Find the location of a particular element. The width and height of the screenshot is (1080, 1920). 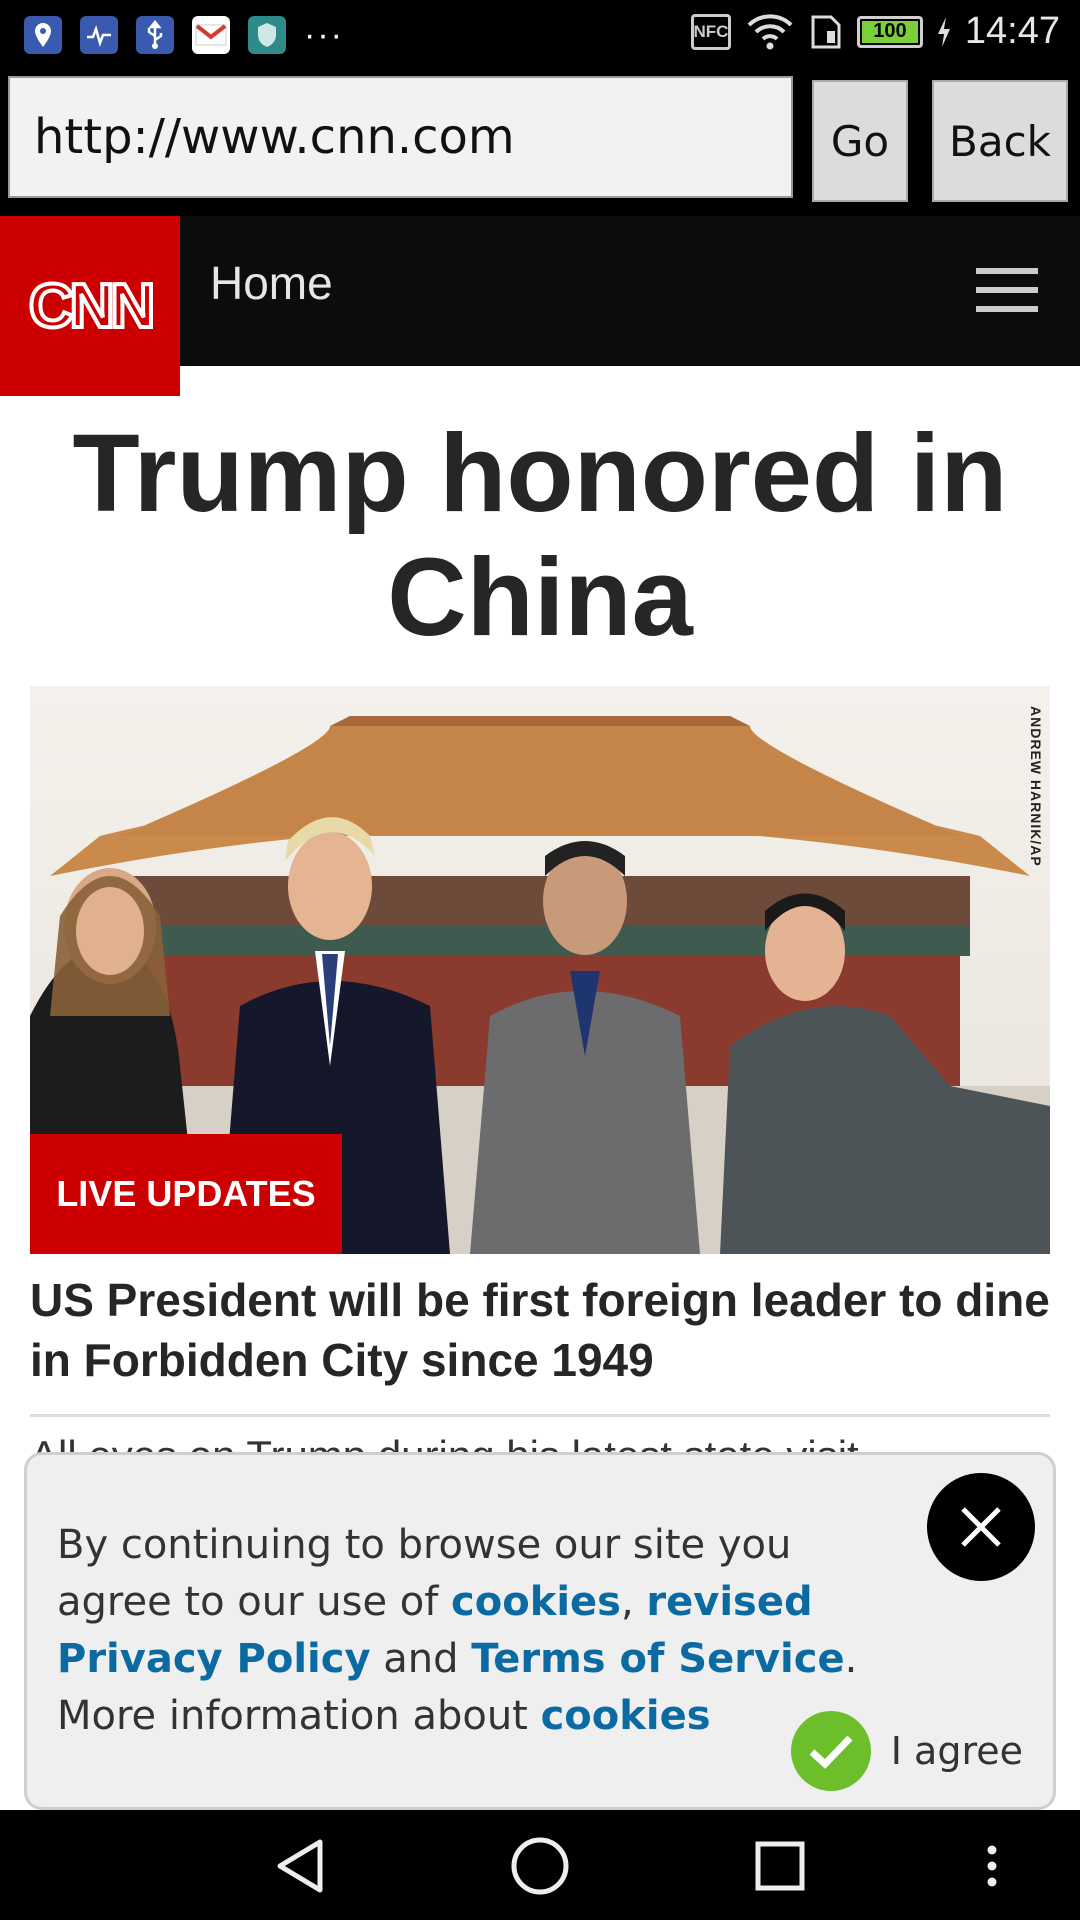

gmail-icon is located at coordinates (211, 35).